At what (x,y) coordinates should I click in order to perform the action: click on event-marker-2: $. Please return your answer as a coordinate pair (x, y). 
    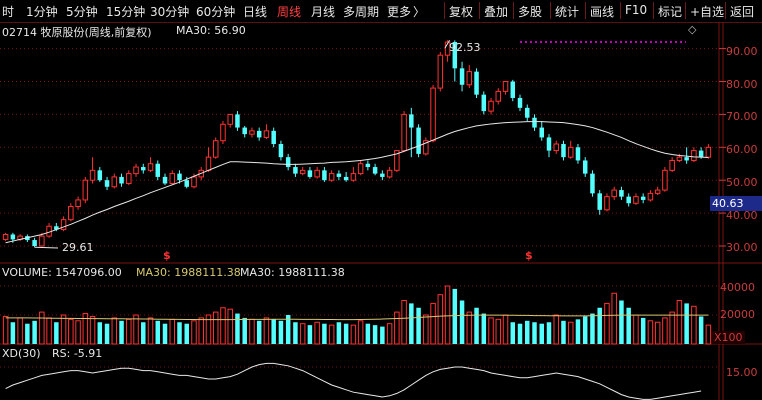
    Looking at the image, I should click on (529, 255).